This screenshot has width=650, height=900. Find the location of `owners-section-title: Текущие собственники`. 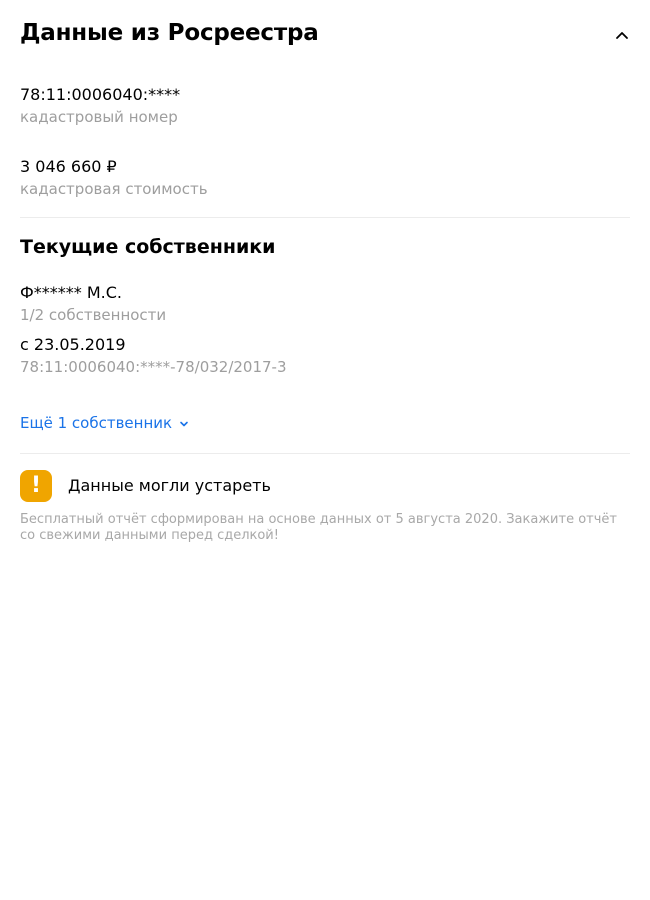

owners-section-title: Текущие собственники is located at coordinates (148, 247).